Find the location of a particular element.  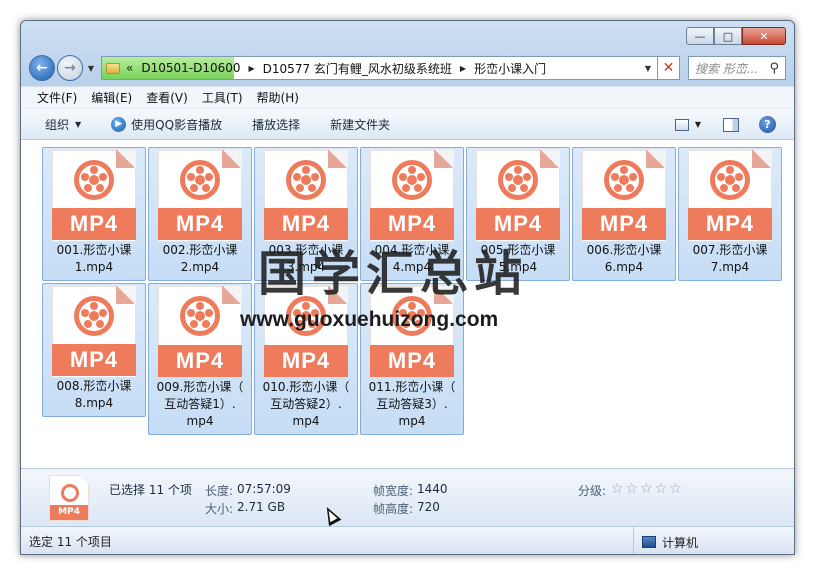

maximize-button: □ is located at coordinates (728, 36).